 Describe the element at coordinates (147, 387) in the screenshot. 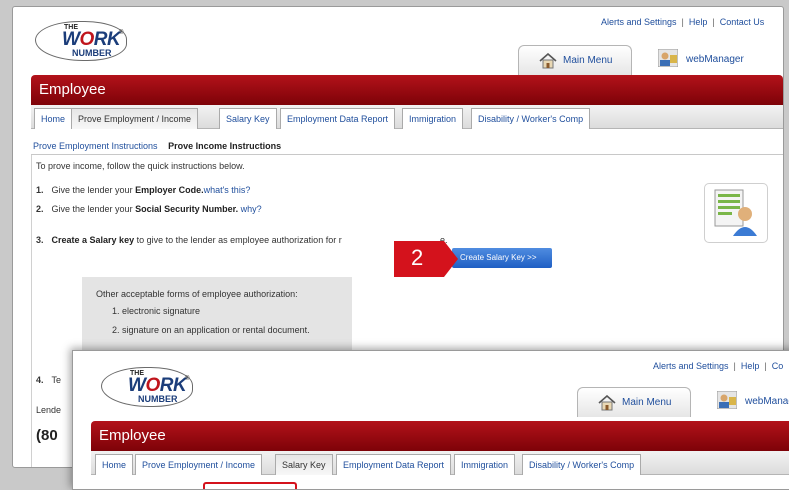

I see `the-work-number-logo-front: THE WORK ® NUMBER` at that location.